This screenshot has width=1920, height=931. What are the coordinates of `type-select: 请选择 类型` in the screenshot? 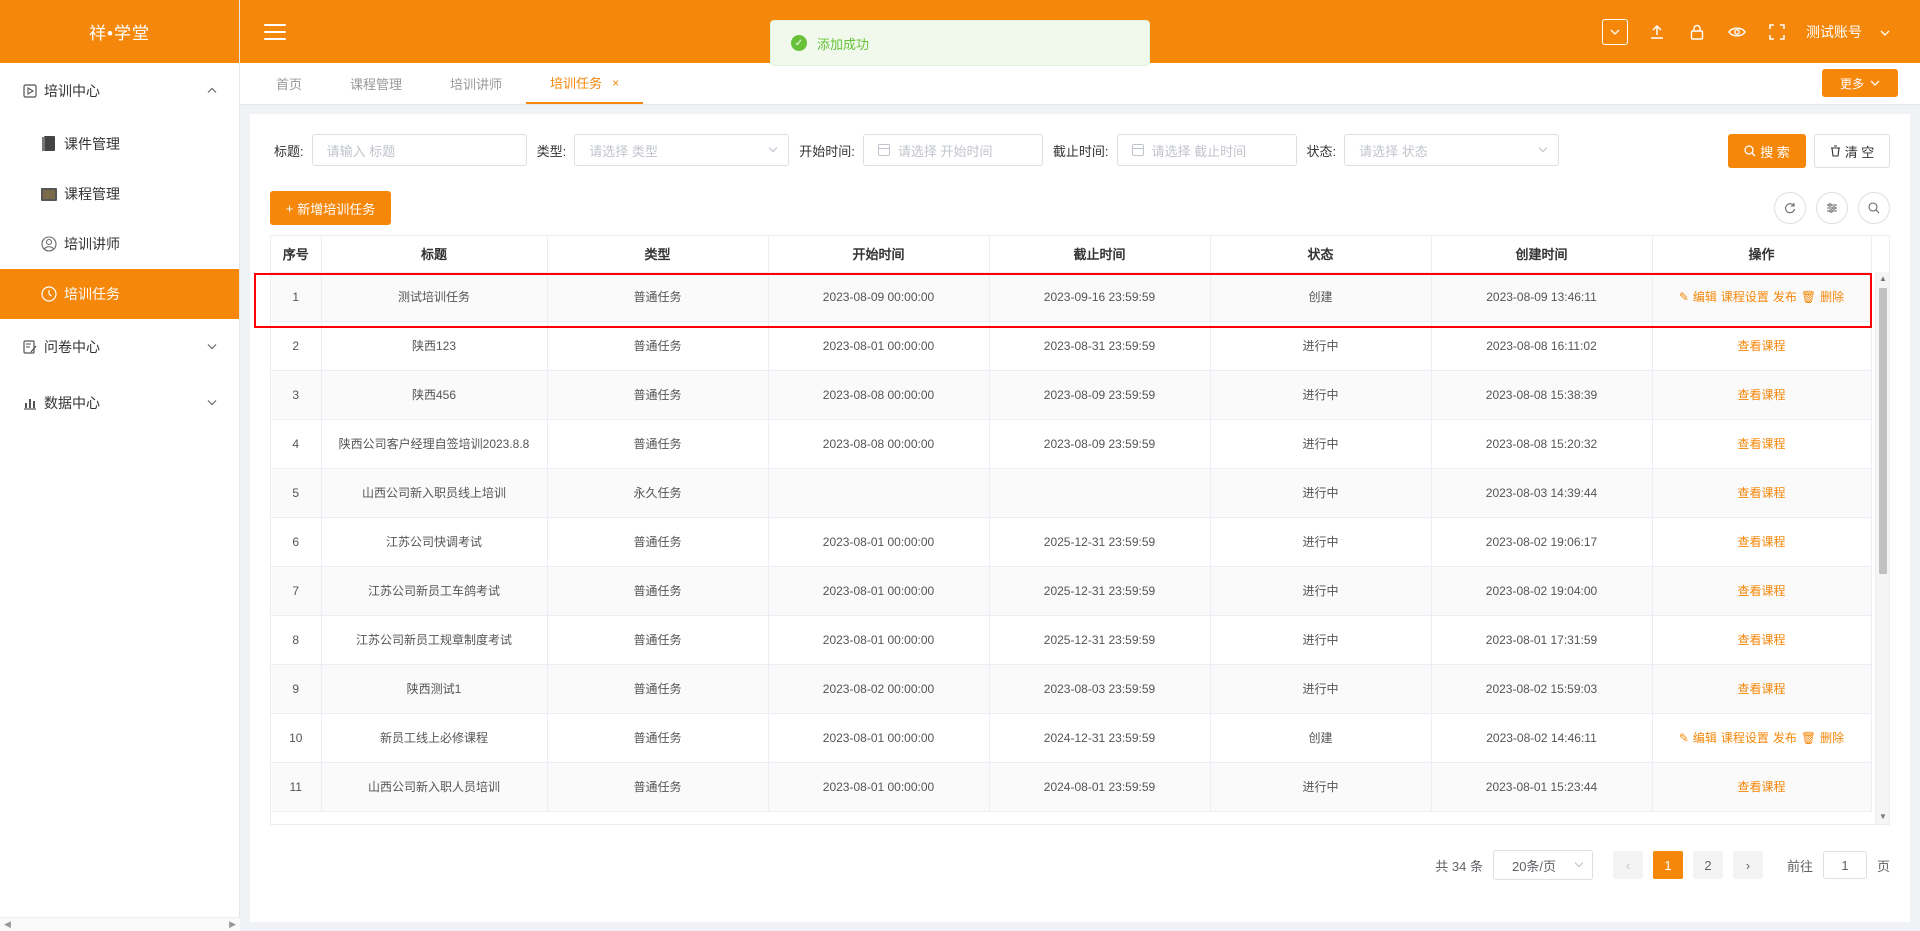 It's located at (682, 150).